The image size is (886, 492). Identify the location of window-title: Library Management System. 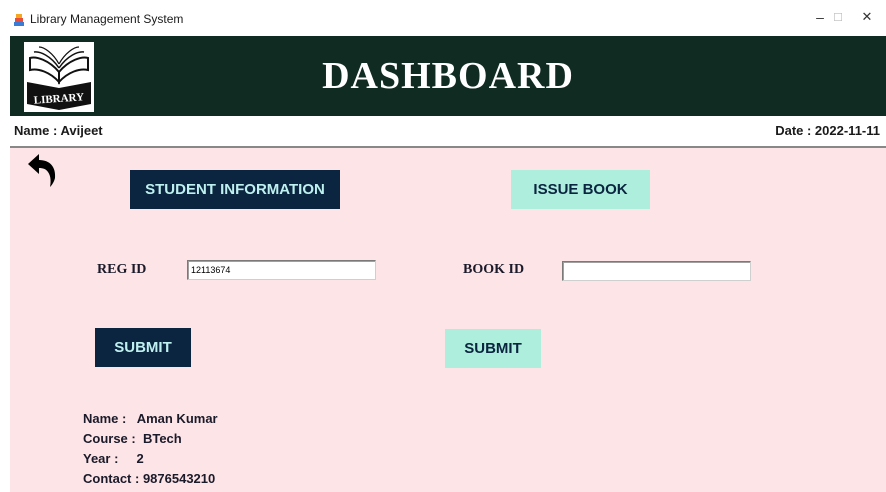
(107, 19).